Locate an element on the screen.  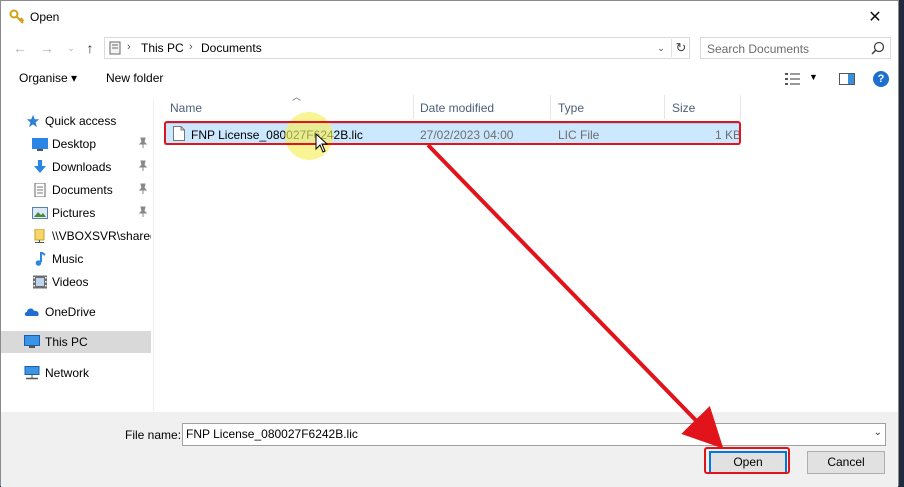
column-label: Type is located at coordinates (571, 108).